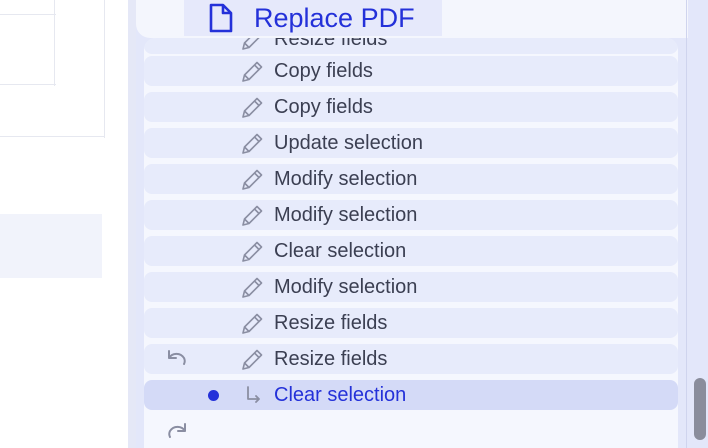  I want to click on scrollbar-thumb, so click(700, 409).